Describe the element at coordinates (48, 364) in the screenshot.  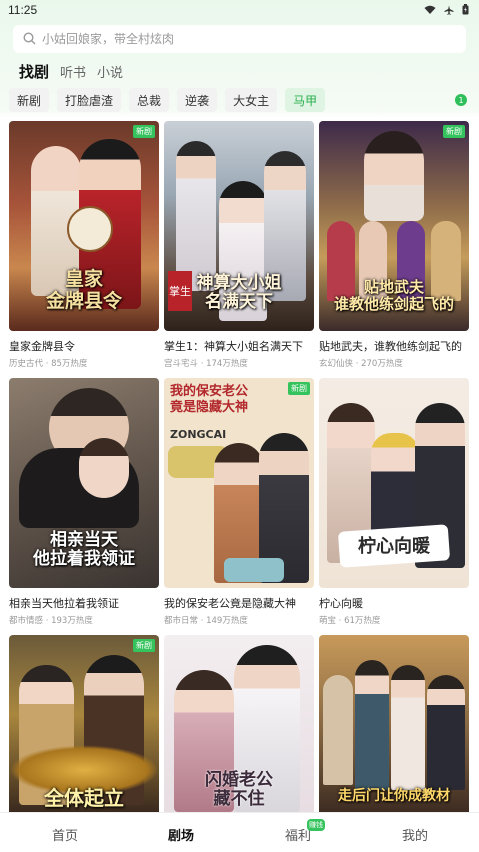
I see `drama-meta: 历史古代 · 85万热度` at that location.